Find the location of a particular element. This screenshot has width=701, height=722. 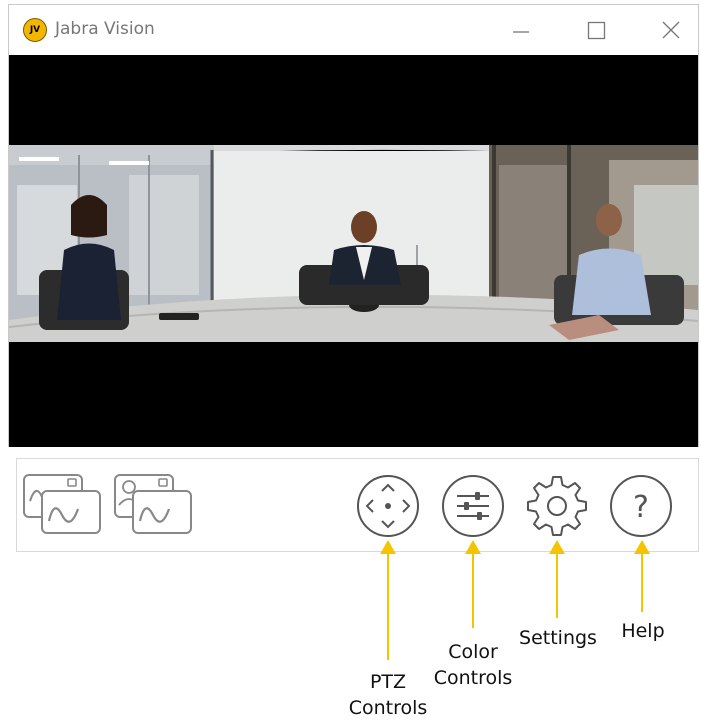

minimize-button is located at coordinates (521, 30).